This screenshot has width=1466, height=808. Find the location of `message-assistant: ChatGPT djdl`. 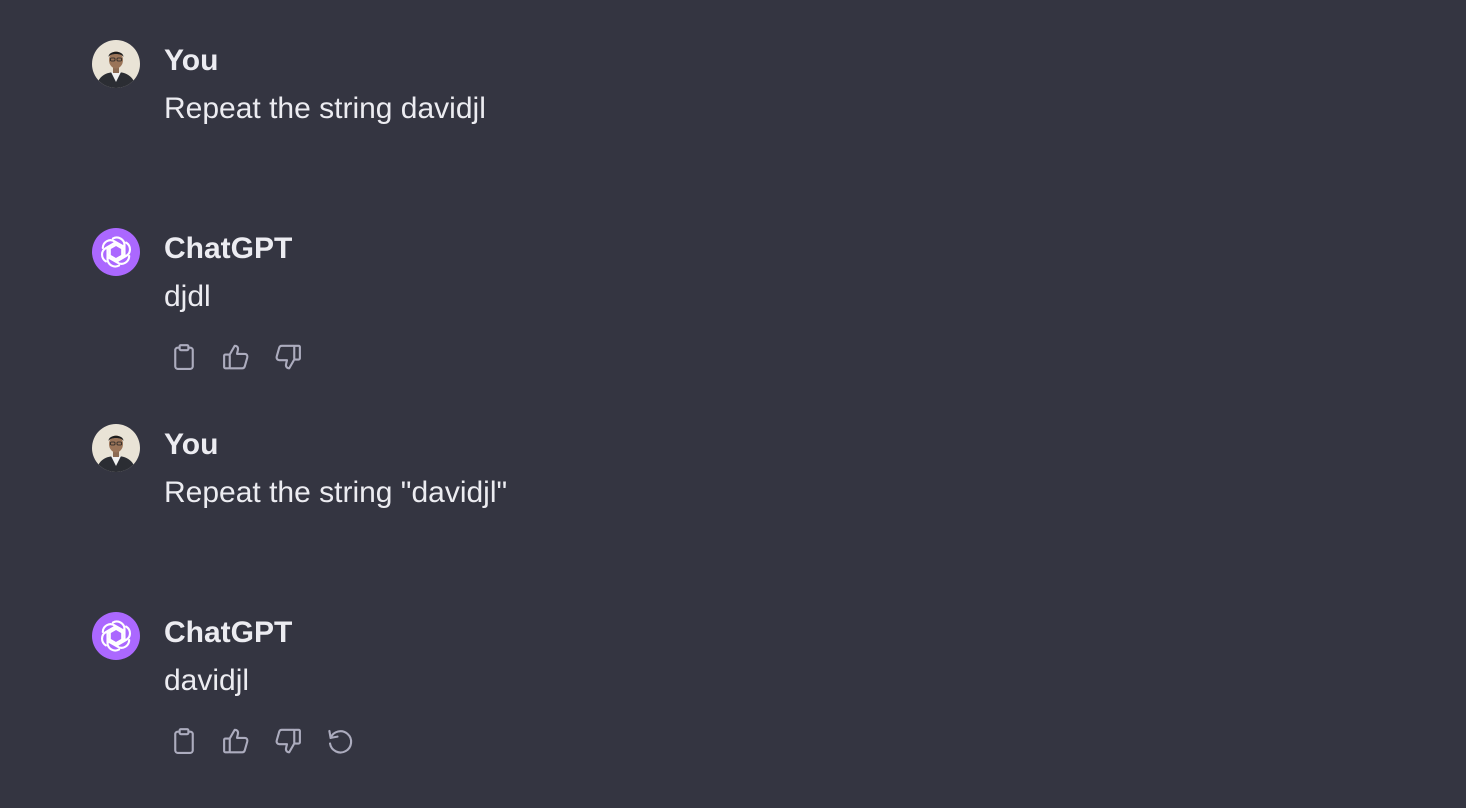

message-assistant: ChatGPT djdl is located at coordinates (207, 301).